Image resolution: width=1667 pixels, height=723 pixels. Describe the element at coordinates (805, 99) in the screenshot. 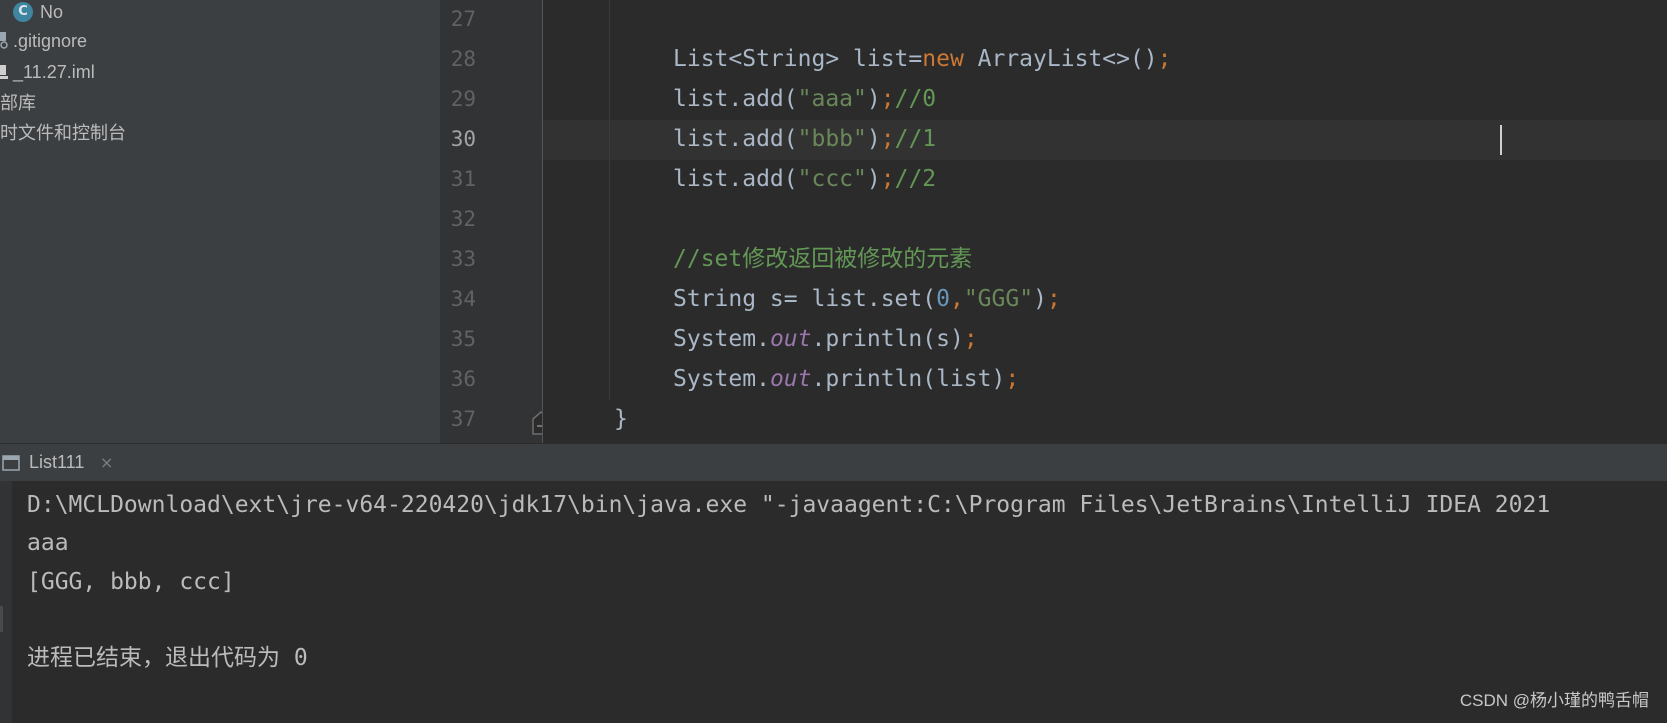

I see `code-line: list.add("aaa");//0` at that location.